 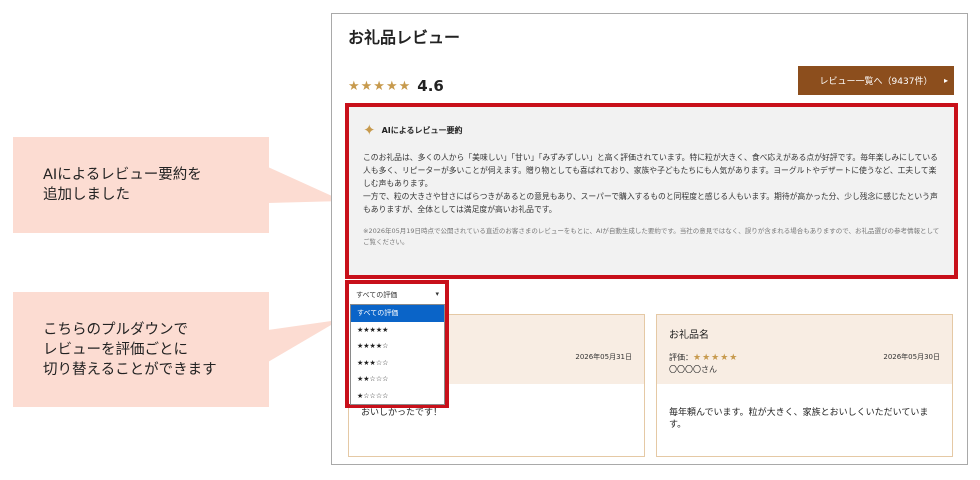 I want to click on review-card-header: お礼品名 評価：★★★★★ 2026年05月30日 〇〇〇〇さん, so click(x=804, y=349).